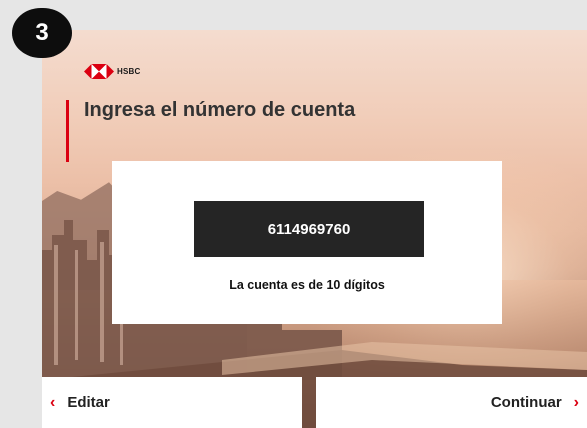 The height and width of the screenshot is (428, 587). I want to click on continue-button: Continuar ›, so click(451, 402).